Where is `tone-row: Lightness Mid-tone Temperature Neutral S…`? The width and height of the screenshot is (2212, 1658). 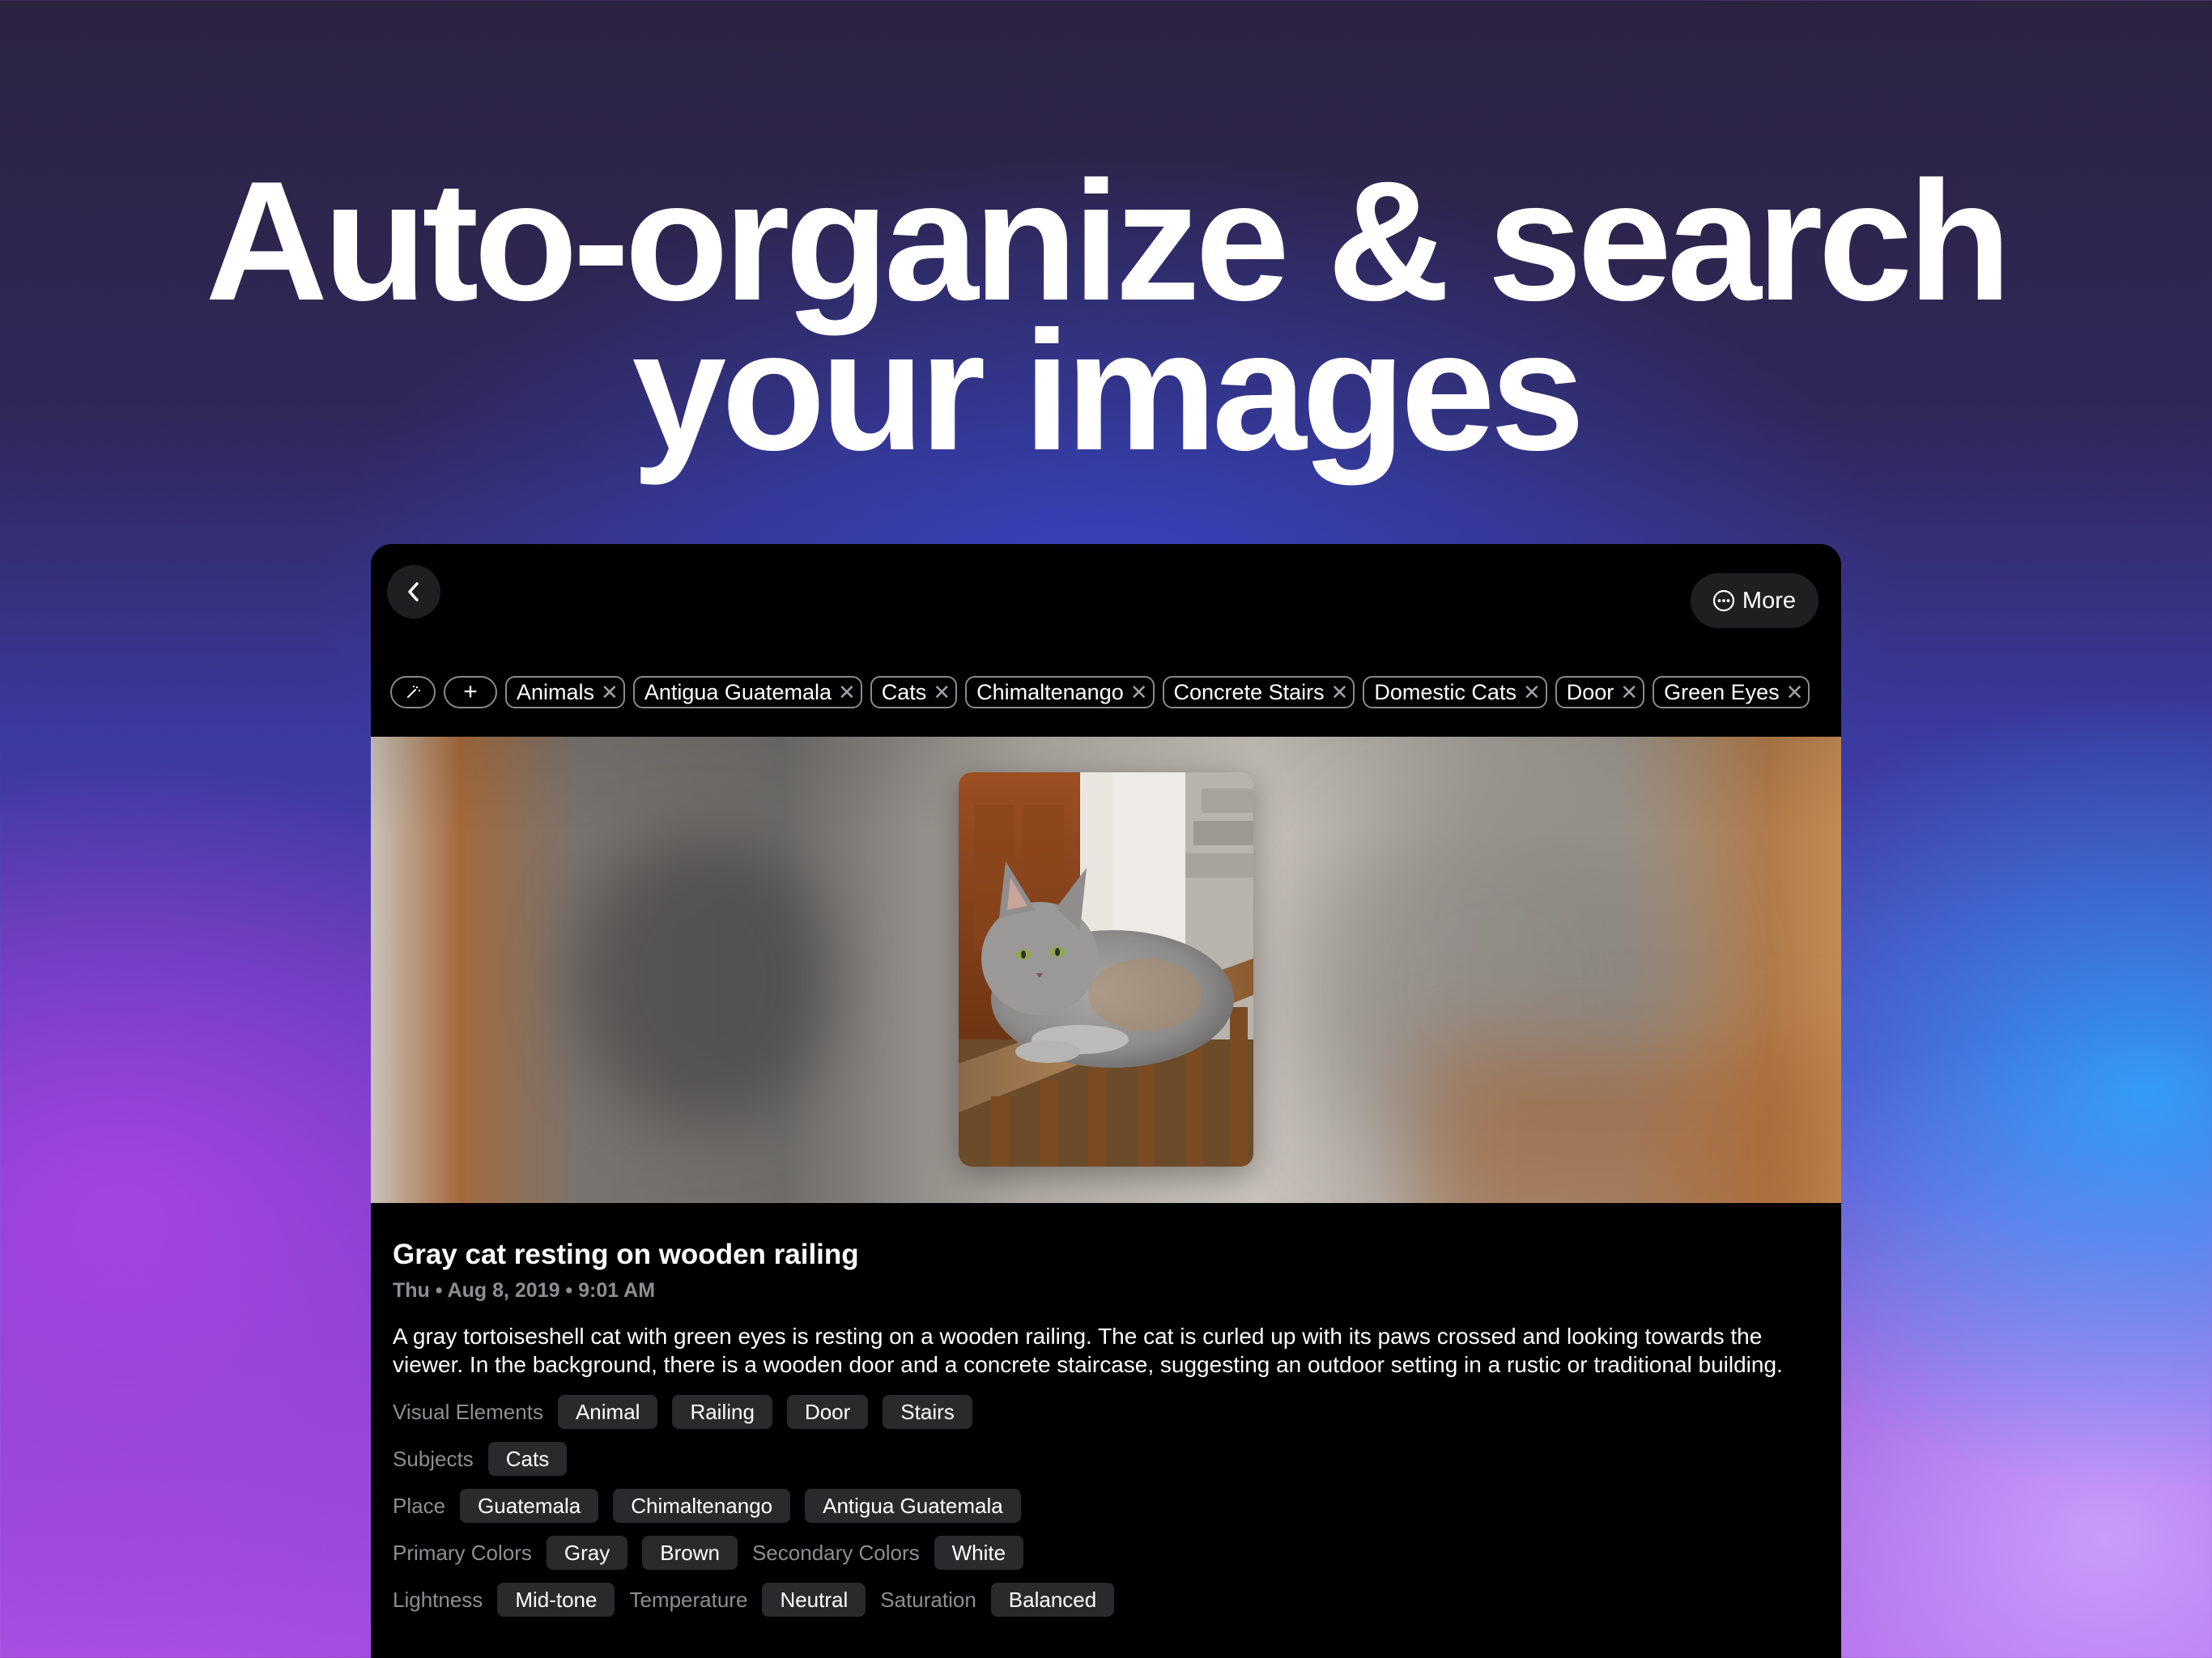 tone-row: Lightness Mid-tone Temperature Neutral S… is located at coordinates (1110, 1600).